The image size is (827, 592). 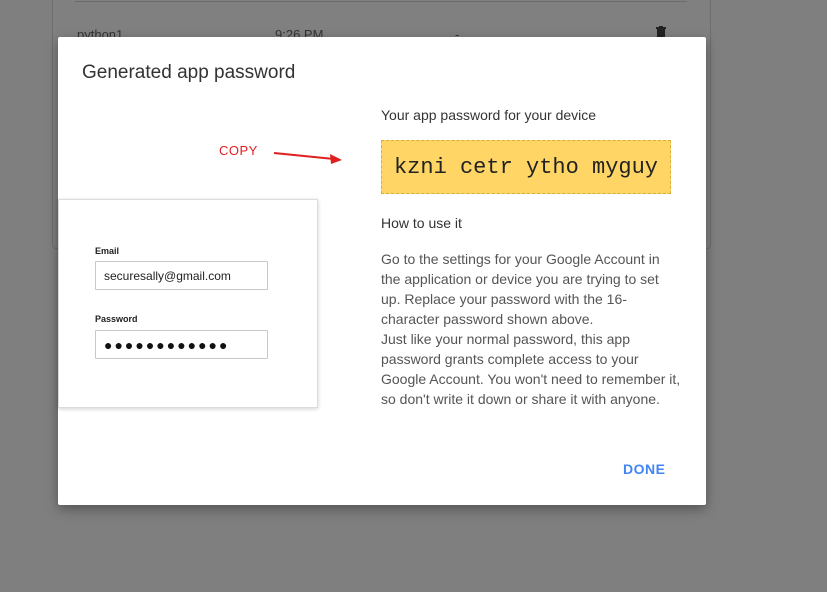 I want to click on password-label: Password, so click(x=116, y=319).